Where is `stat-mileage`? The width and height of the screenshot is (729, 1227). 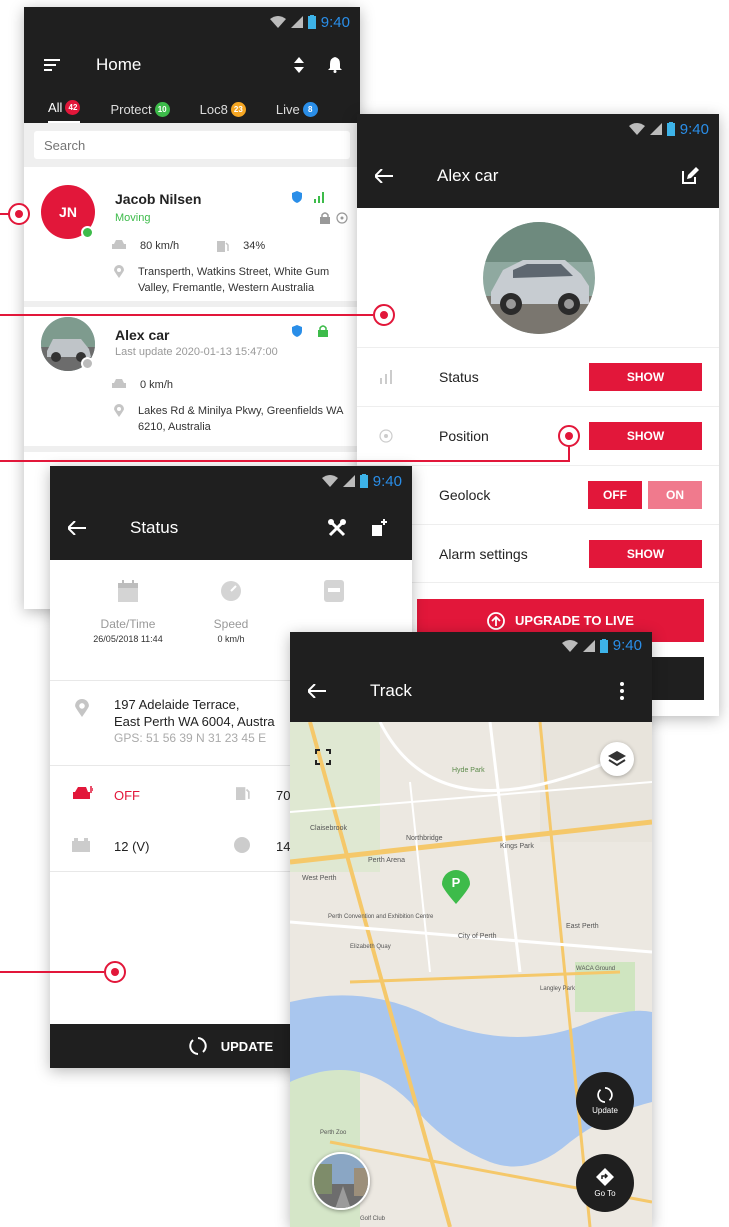
stat-mileage is located at coordinates (334, 593).